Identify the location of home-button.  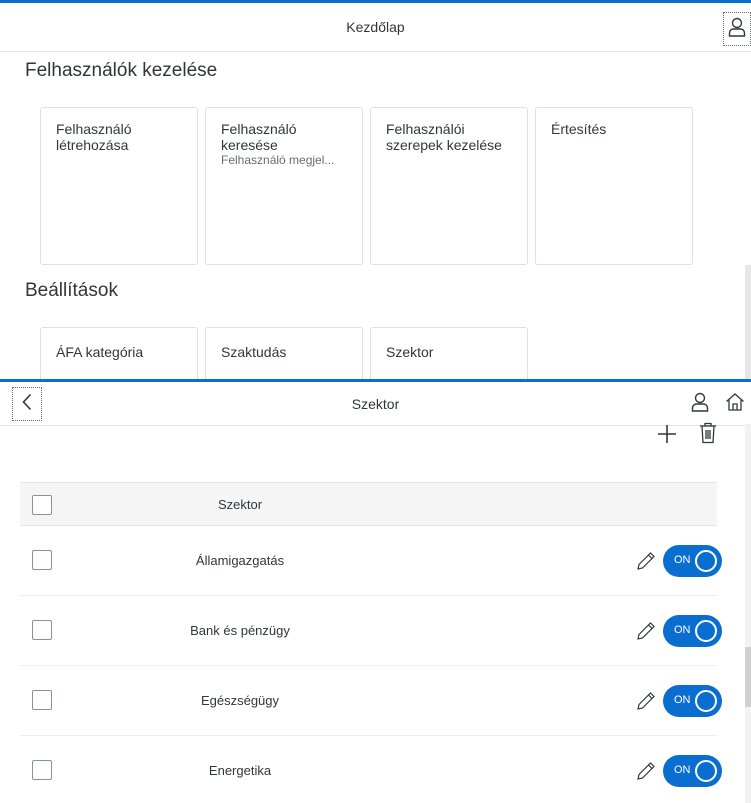
(735, 404).